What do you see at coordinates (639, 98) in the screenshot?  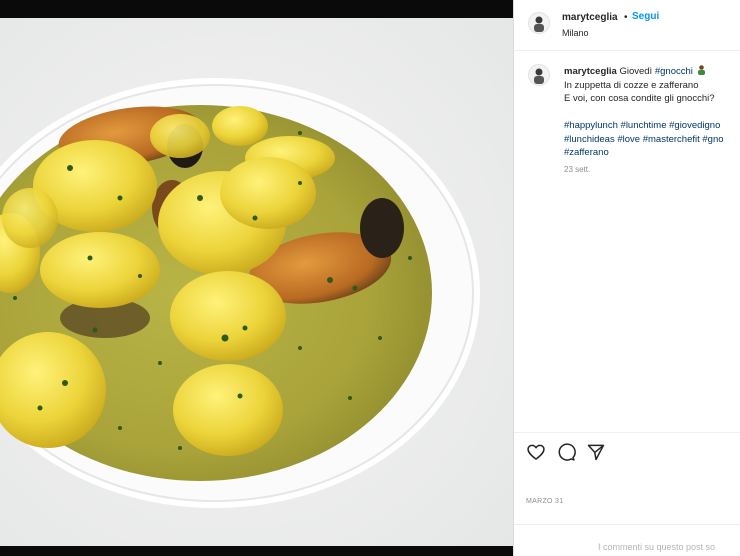 I see `caption-line-3: E voi, con cosa condite gli gnocchi?` at bounding box center [639, 98].